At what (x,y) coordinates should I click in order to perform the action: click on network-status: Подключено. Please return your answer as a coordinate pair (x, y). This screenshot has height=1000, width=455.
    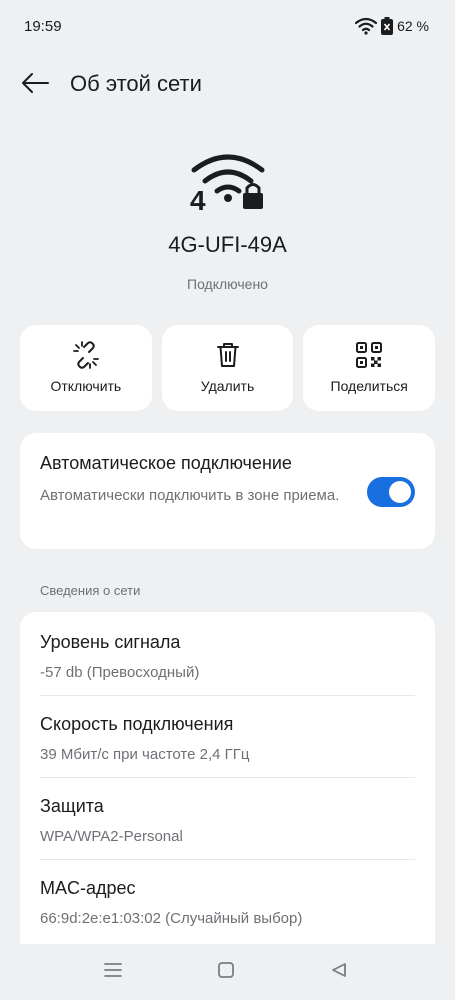
    Looking at the image, I should click on (227, 284).